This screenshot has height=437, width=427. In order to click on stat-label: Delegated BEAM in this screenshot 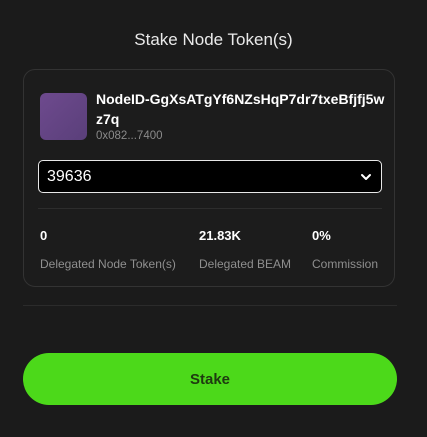, I will do `click(245, 264)`.